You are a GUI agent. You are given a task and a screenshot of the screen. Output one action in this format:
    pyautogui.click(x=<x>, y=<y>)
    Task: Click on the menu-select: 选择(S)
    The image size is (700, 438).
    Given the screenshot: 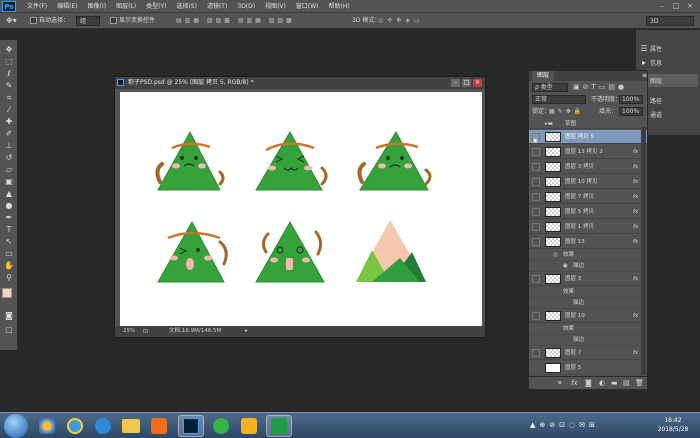 What is the action you would take?
    pyautogui.click(x=186, y=6)
    